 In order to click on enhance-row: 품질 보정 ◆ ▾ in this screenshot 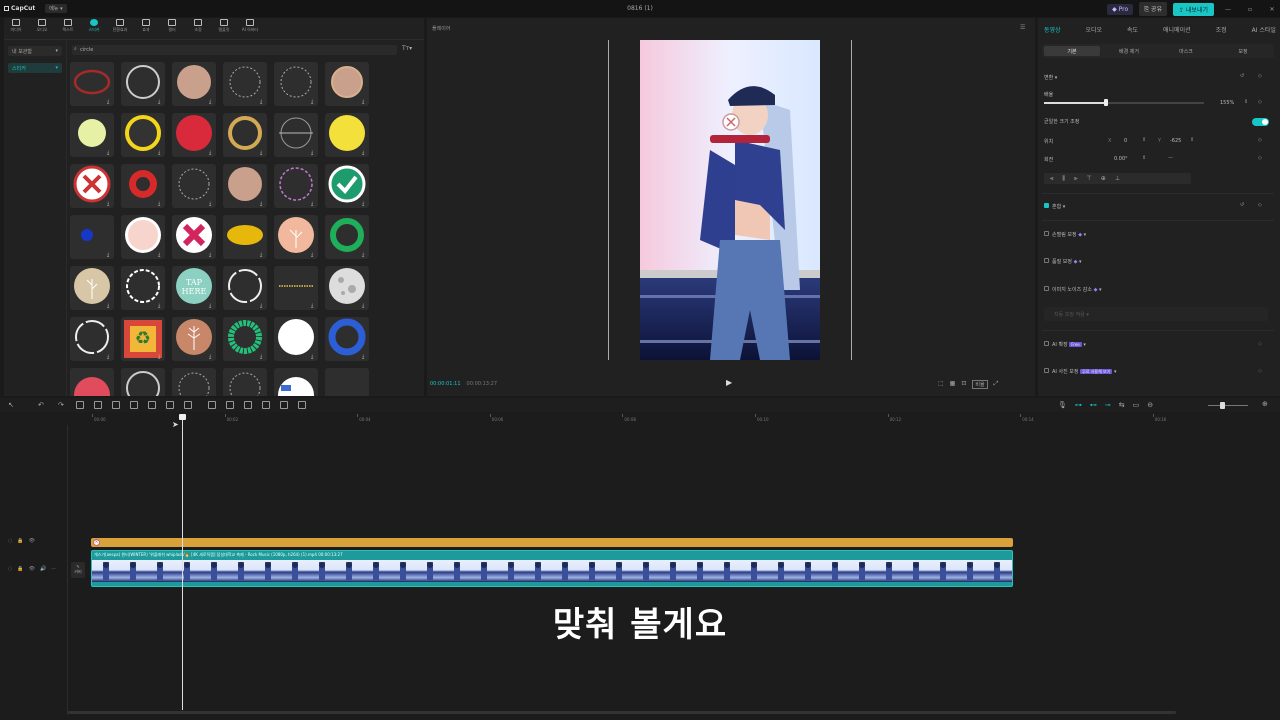, I will do `click(1063, 261)`.